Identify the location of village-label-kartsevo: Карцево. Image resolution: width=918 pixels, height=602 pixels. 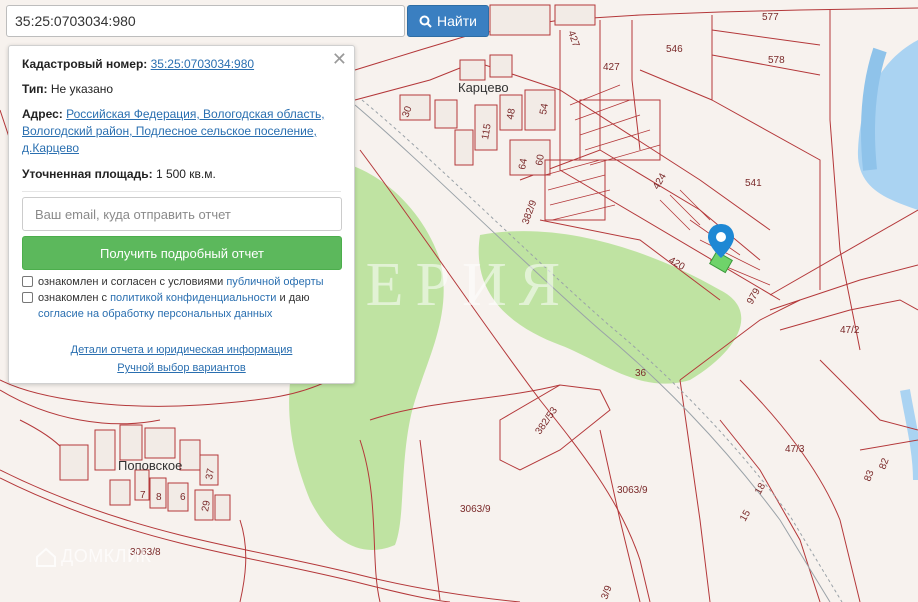
(483, 87).